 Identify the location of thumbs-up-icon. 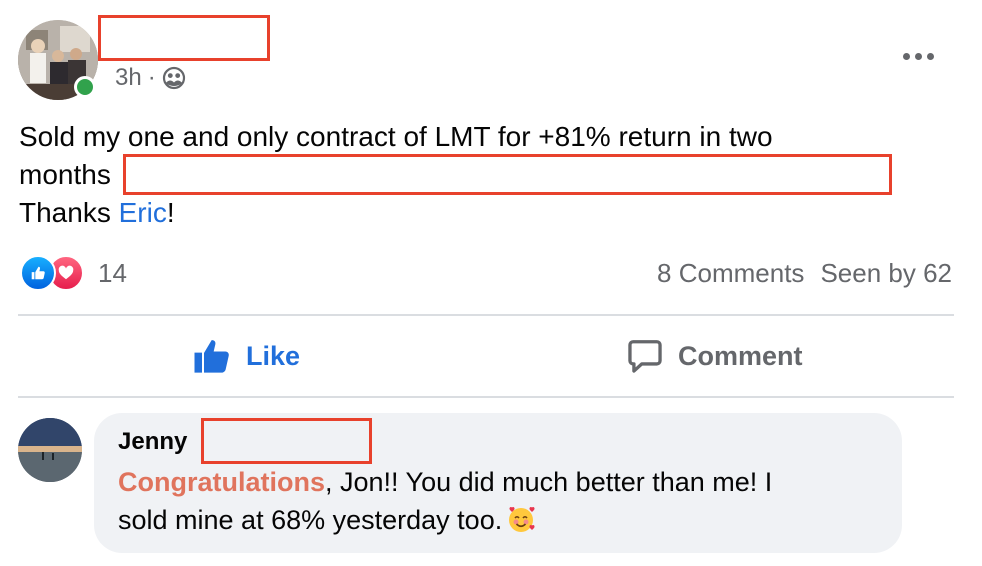
(211, 356).